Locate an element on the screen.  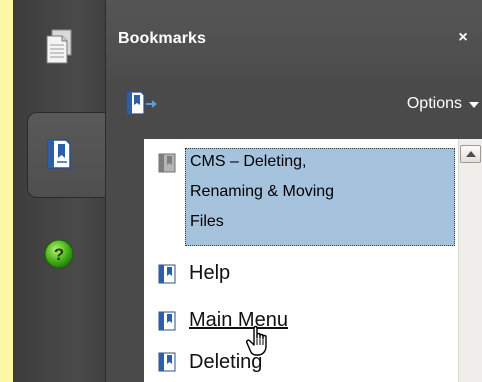
tab-bookmarks-icon-holder is located at coordinates (59, 154).